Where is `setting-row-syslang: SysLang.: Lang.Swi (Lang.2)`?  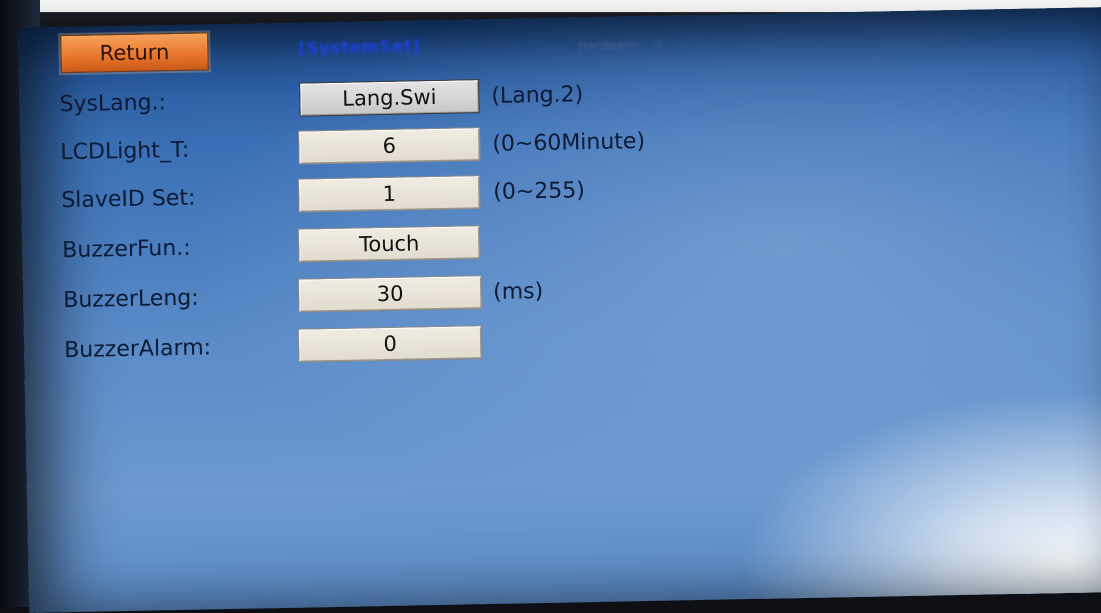 setting-row-syslang: SysLang.: Lang.Swi (Lang.2) is located at coordinates (369, 101).